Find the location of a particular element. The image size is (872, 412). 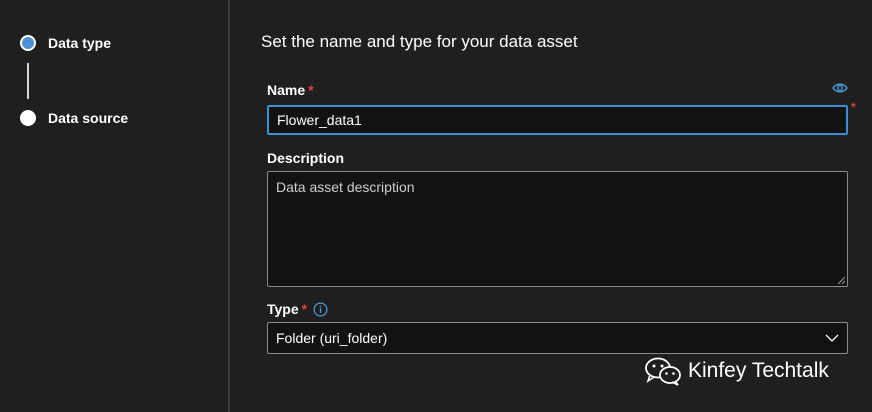

required-asterisk-side: * is located at coordinates (853, 107).